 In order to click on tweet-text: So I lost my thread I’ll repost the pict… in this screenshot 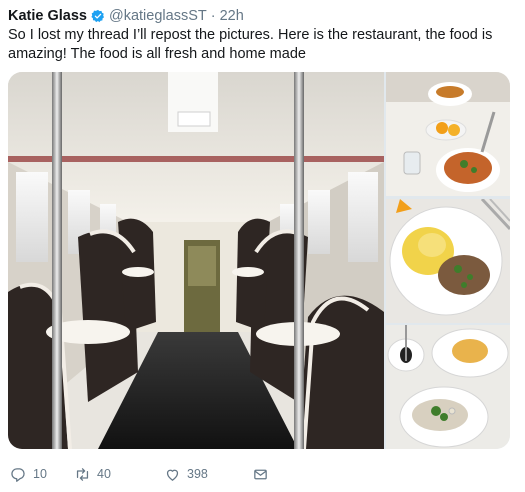, I will do `click(250, 44)`.